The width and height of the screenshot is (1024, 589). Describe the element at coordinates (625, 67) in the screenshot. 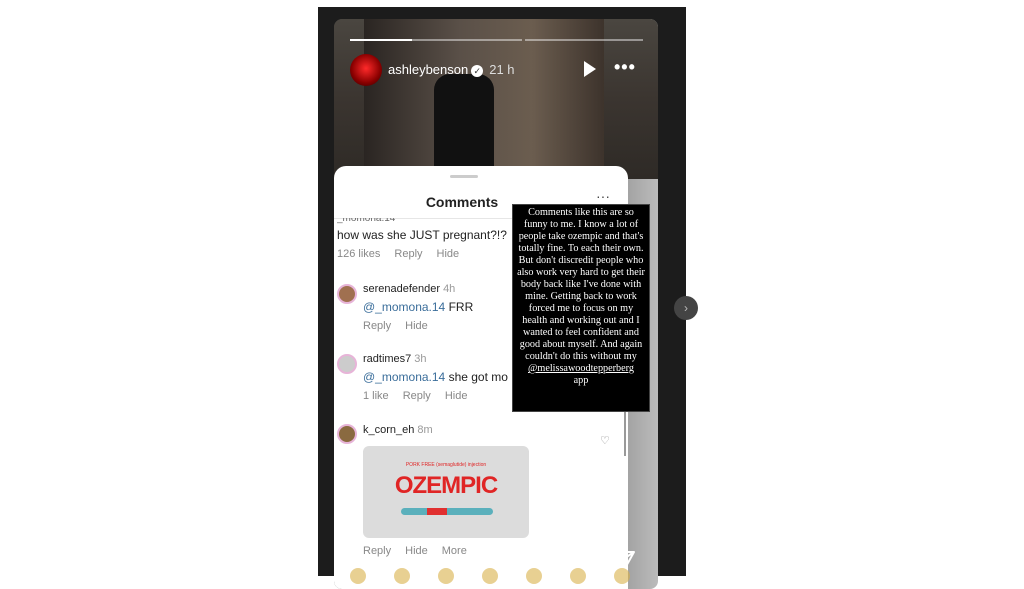

I see `more-icon: •••` at that location.